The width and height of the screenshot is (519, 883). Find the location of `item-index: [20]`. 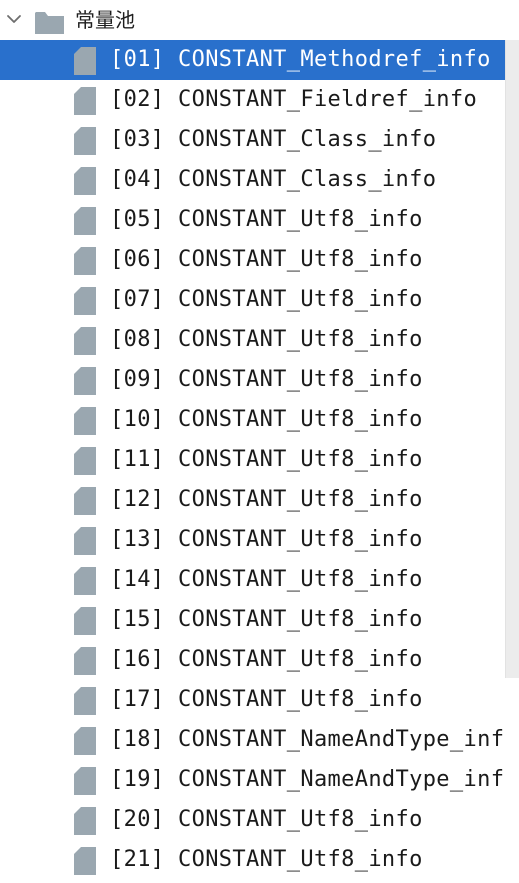

item-index: [20] is located at coordinates (137, 819).